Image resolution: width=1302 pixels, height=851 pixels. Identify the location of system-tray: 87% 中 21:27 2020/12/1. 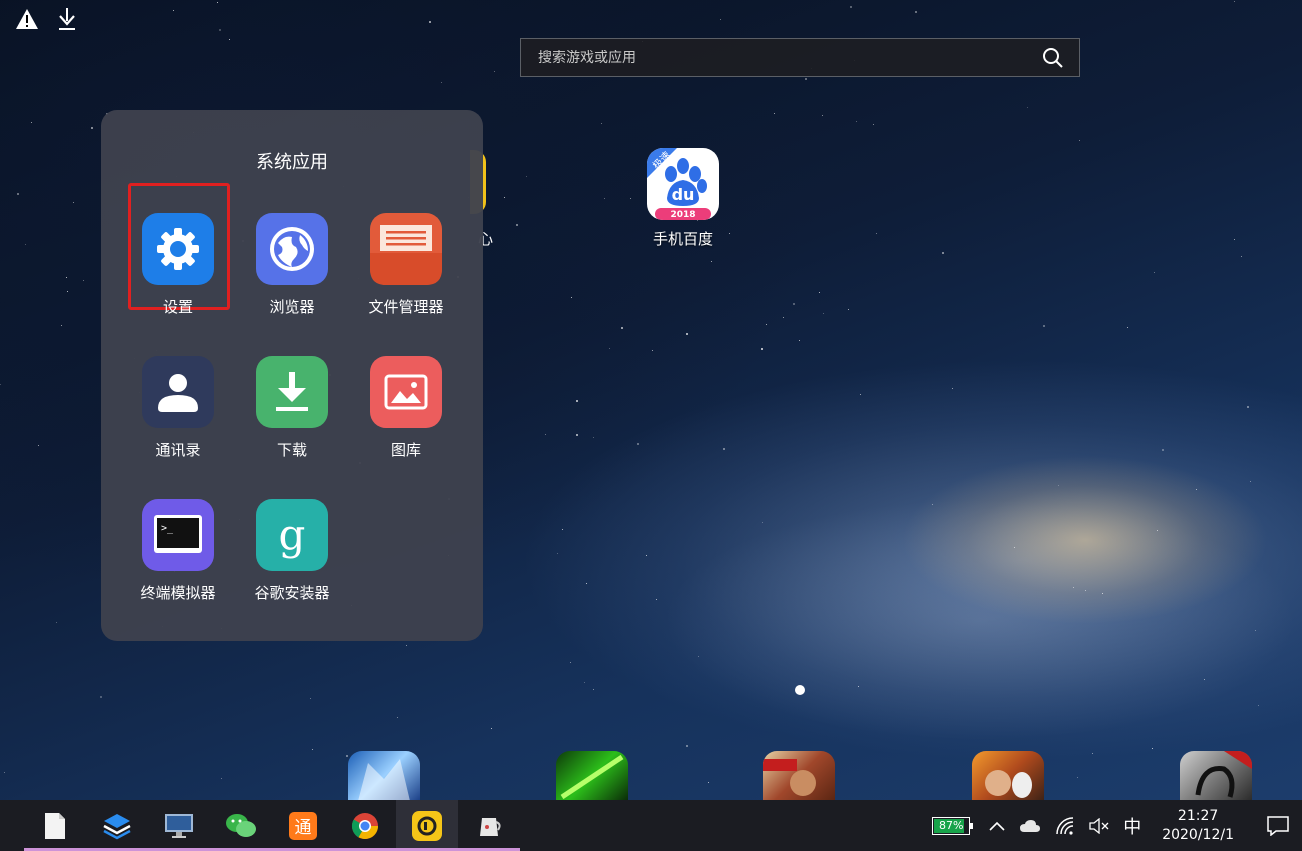
(1117, 825).